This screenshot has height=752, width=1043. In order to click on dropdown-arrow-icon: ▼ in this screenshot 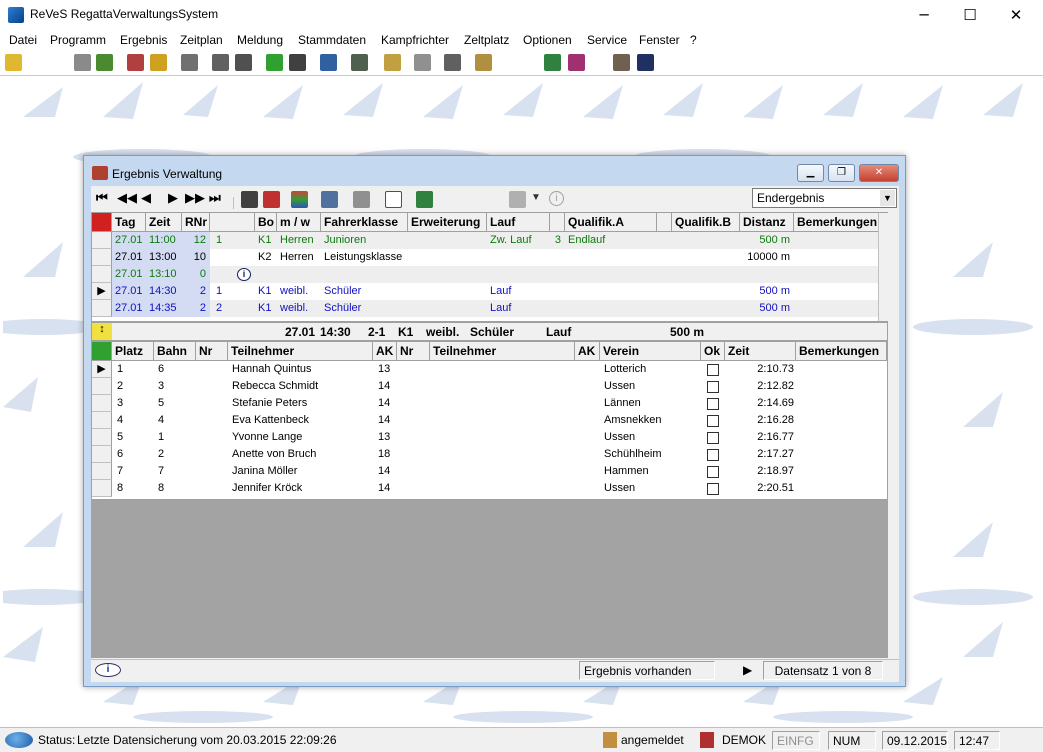, I will do `click(536, 197)`.